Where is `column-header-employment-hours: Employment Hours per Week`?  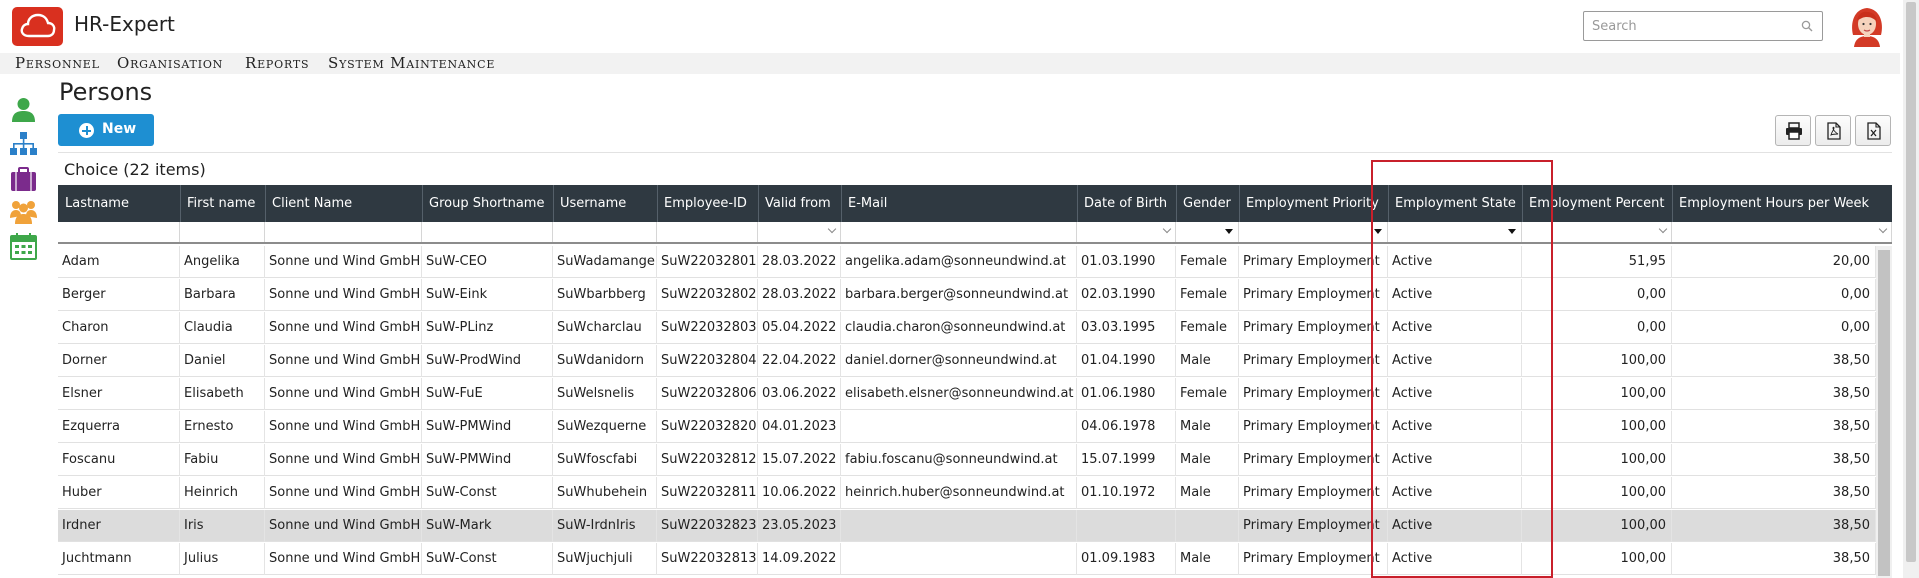
column-header-employment-hours: Employment Hours per Week is located at coordinates (1782, 203).